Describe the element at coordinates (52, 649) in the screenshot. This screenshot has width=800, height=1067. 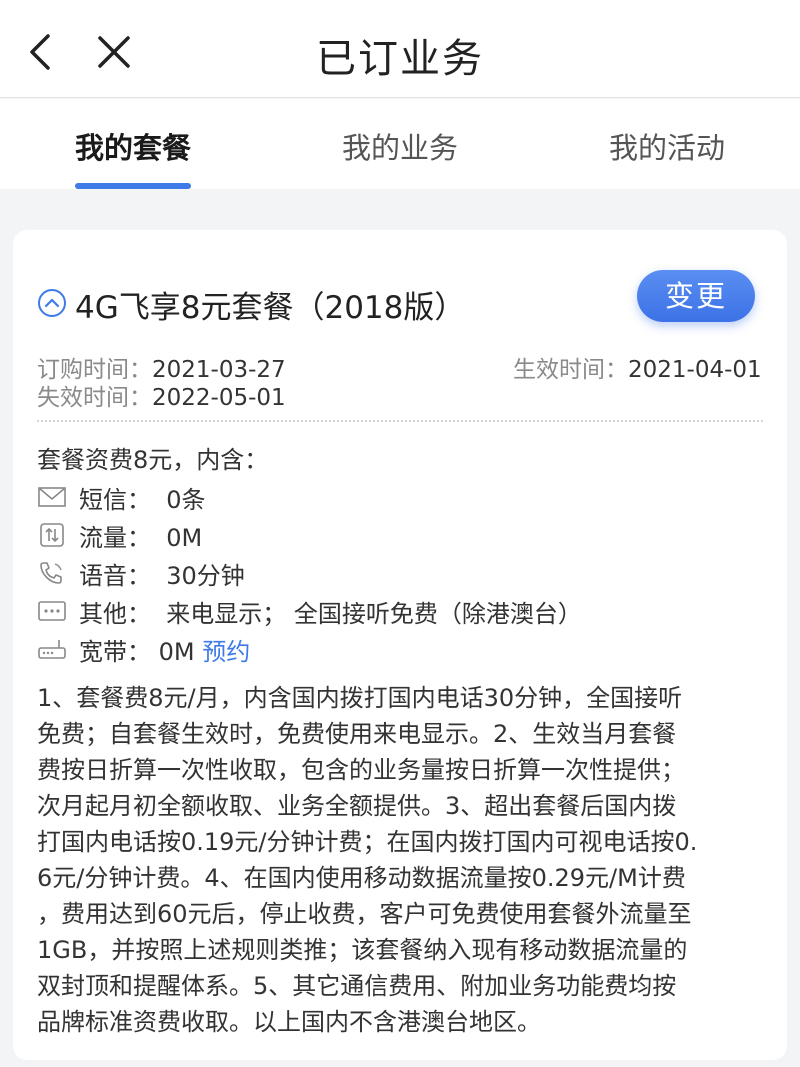
I see `router-icon` at that location.